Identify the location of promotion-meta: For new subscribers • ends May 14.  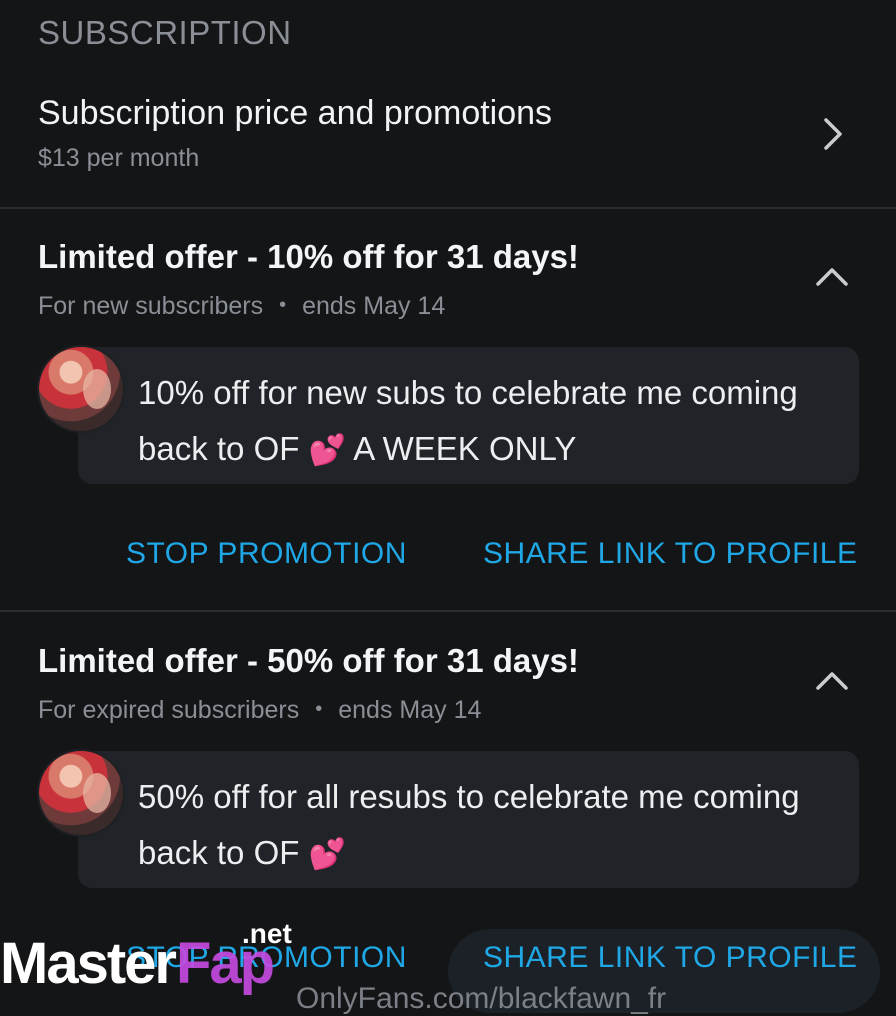
(241, 306).